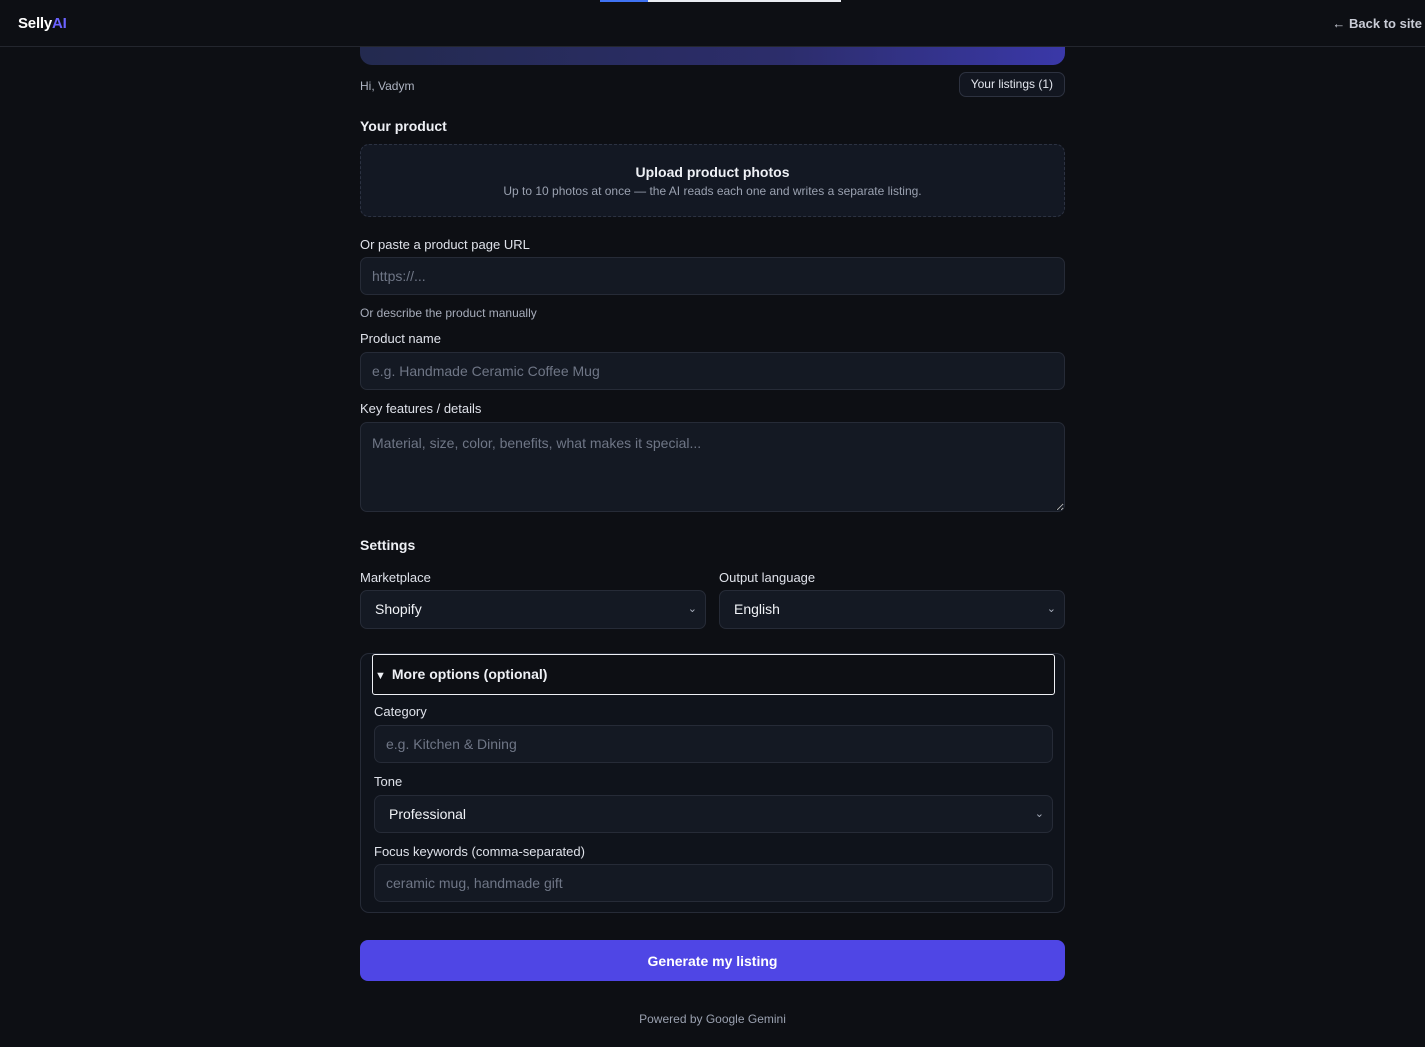  What do you see at coordinates (712, 467) in the screenshot?
I see `key-features-textarea` at bounding box center [712, 467].